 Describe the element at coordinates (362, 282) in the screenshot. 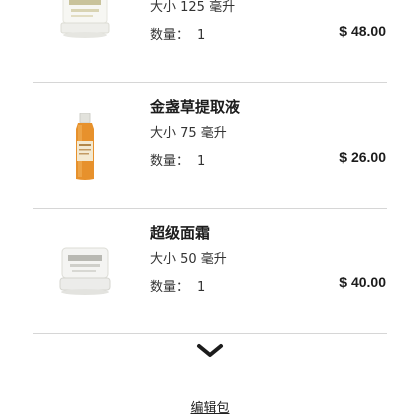

I see `item-price: $ 40.00` at that location.